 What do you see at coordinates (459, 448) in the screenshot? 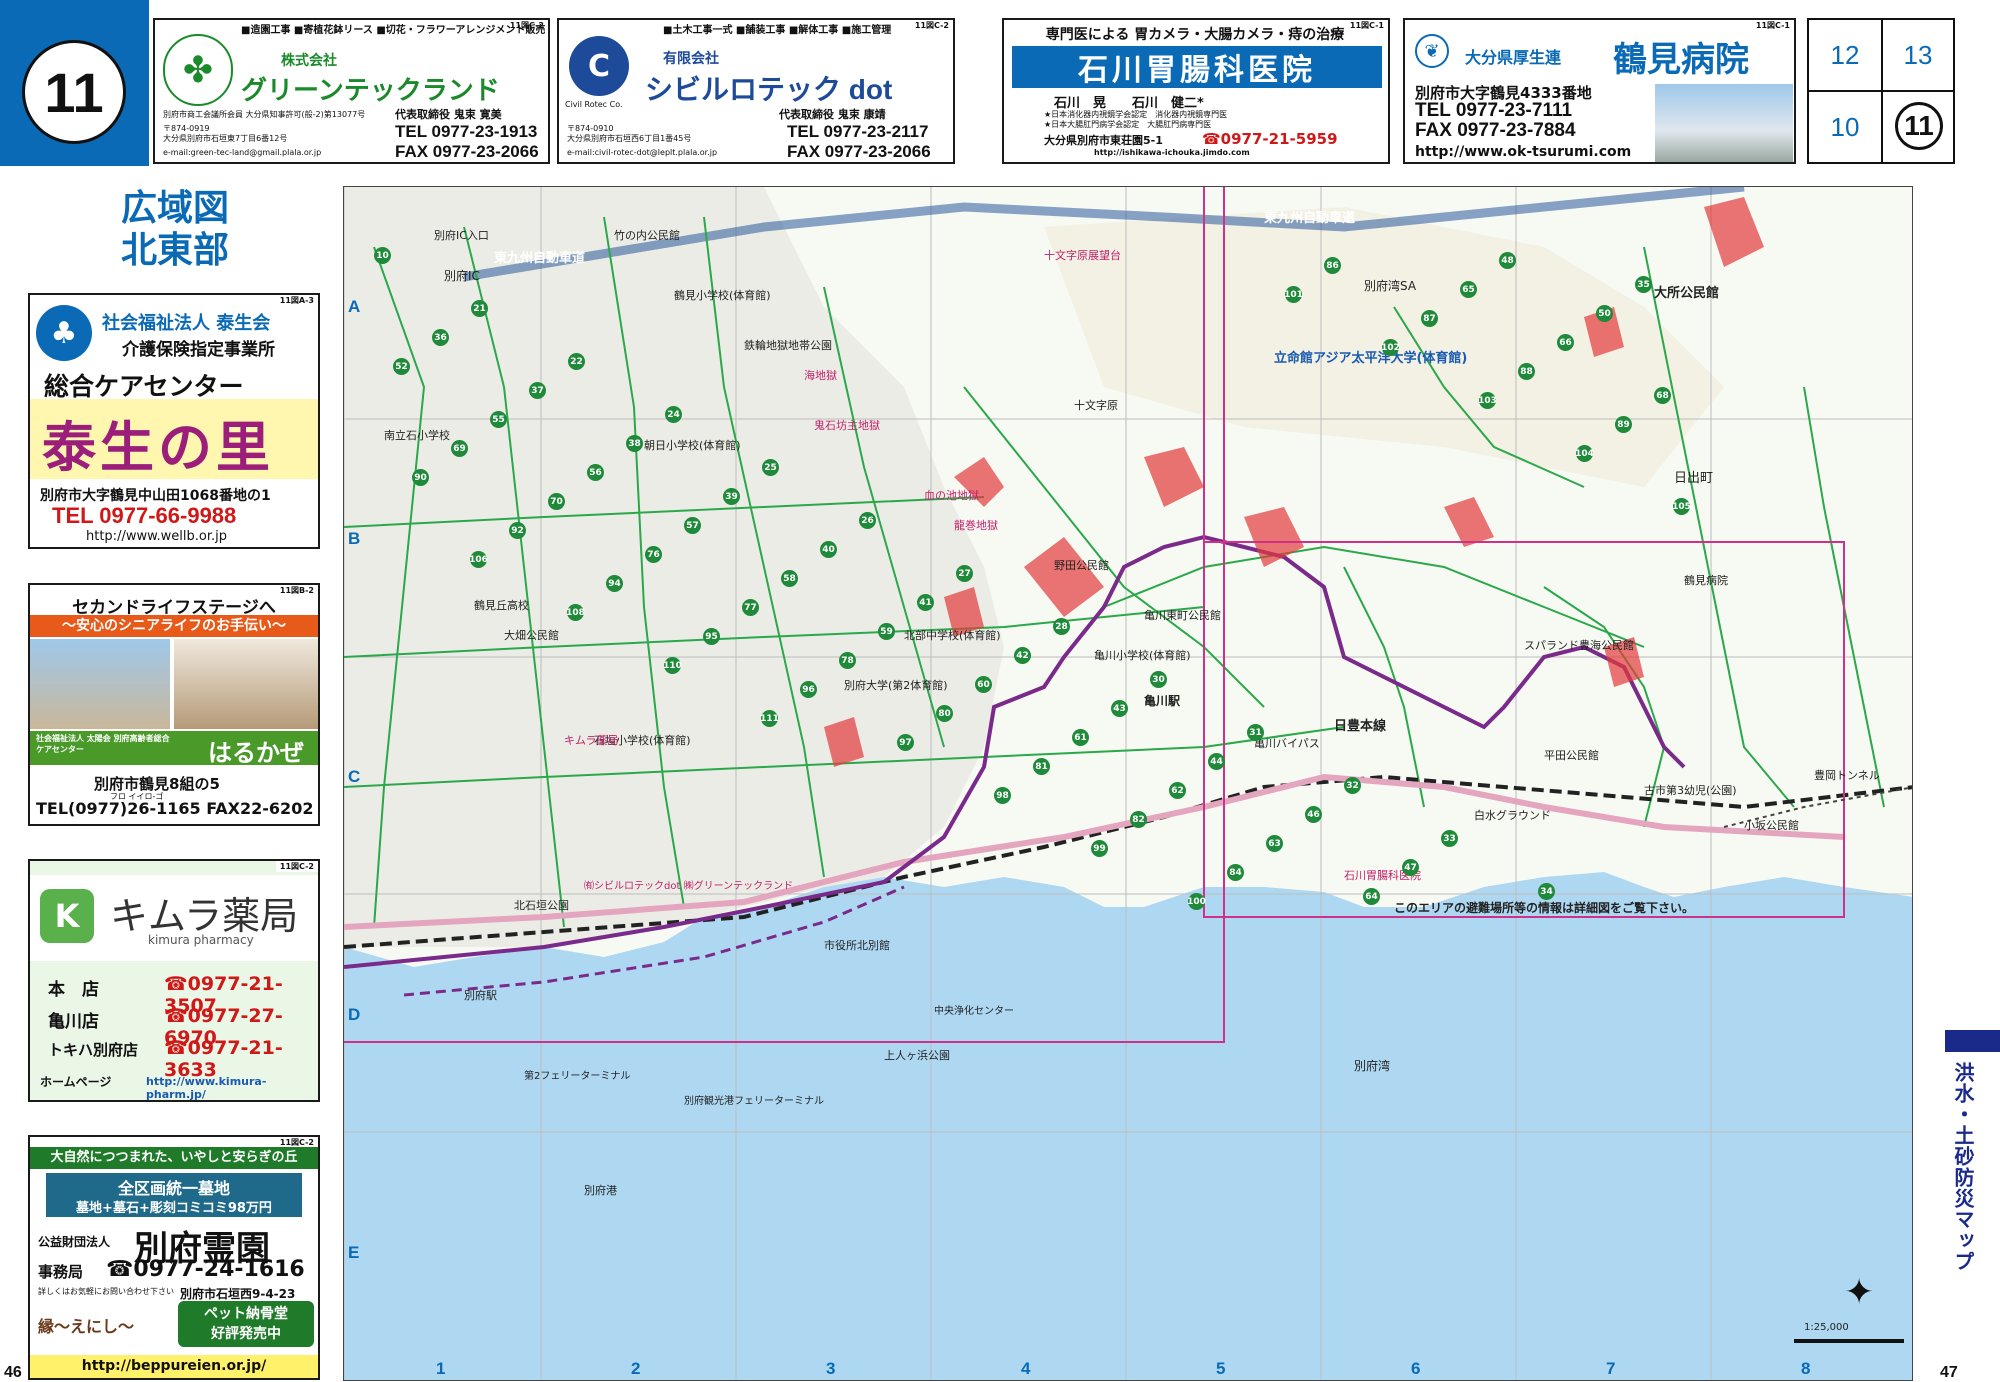
I see `evacuation-point-69: 69` at bounding box center [459, 448].